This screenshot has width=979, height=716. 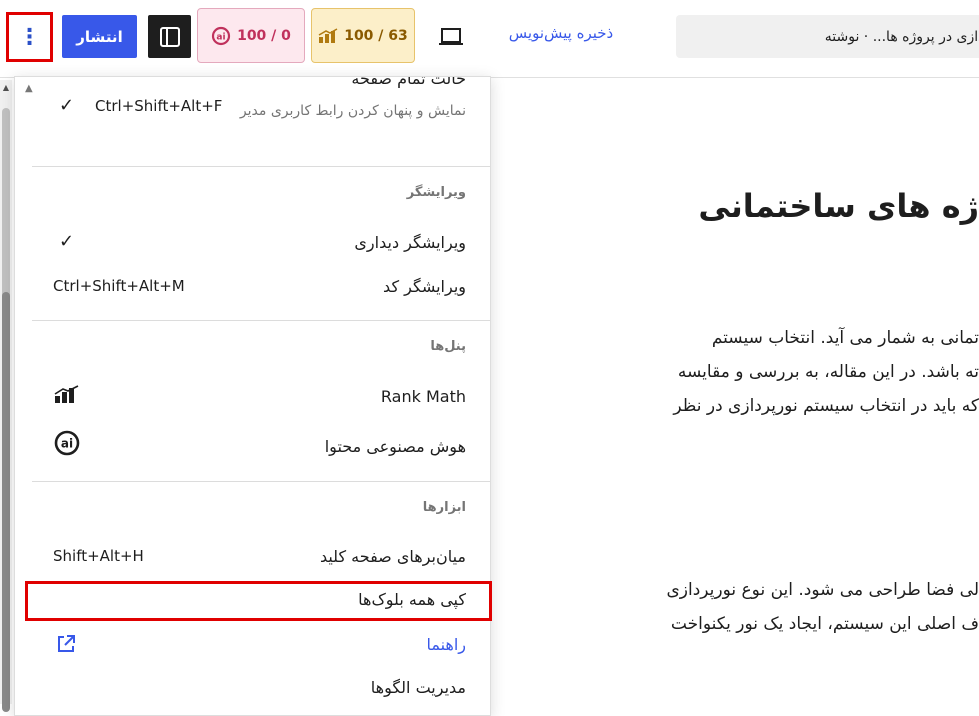 I want to click on settings-sidebar-toggle, so click(x=169, y=36).